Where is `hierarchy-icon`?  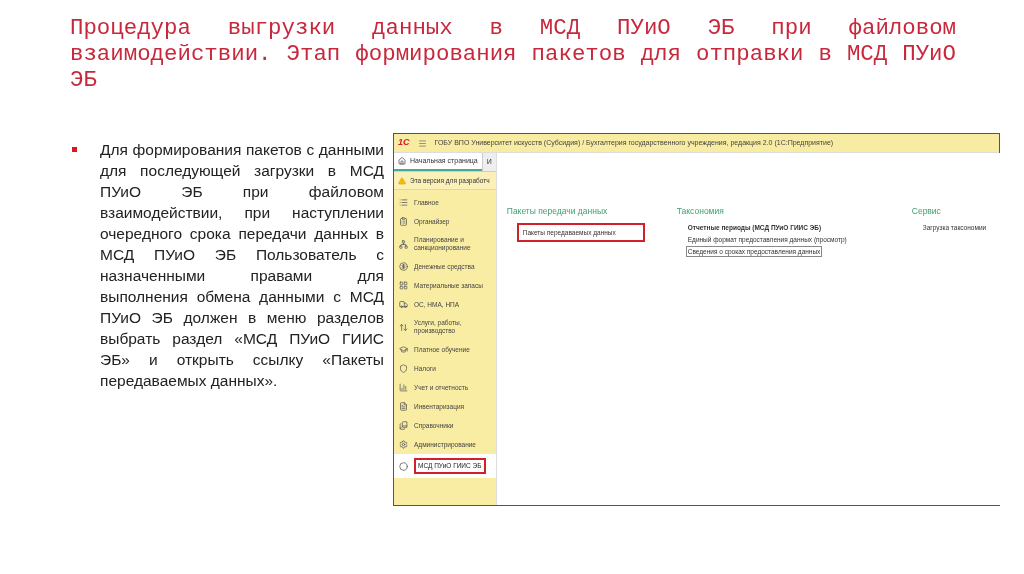
hierarchy-icon is located at coordinates (403, 244).